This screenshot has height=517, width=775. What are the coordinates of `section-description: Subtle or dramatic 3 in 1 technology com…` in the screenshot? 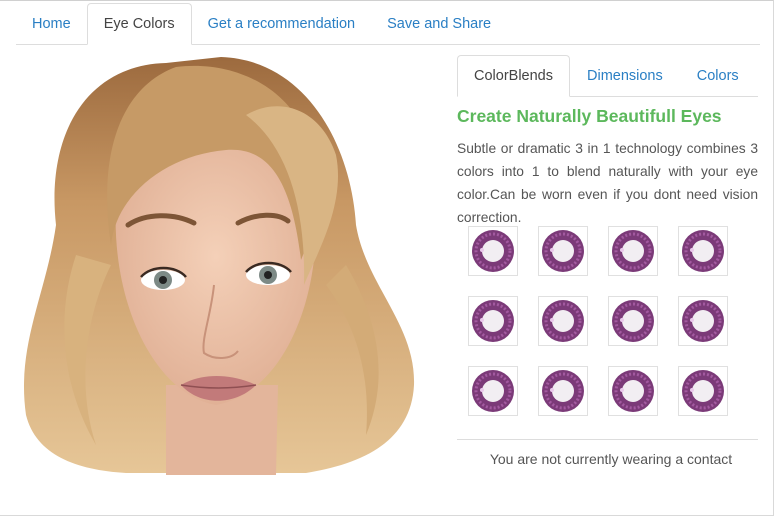 It's located at (607, 183).